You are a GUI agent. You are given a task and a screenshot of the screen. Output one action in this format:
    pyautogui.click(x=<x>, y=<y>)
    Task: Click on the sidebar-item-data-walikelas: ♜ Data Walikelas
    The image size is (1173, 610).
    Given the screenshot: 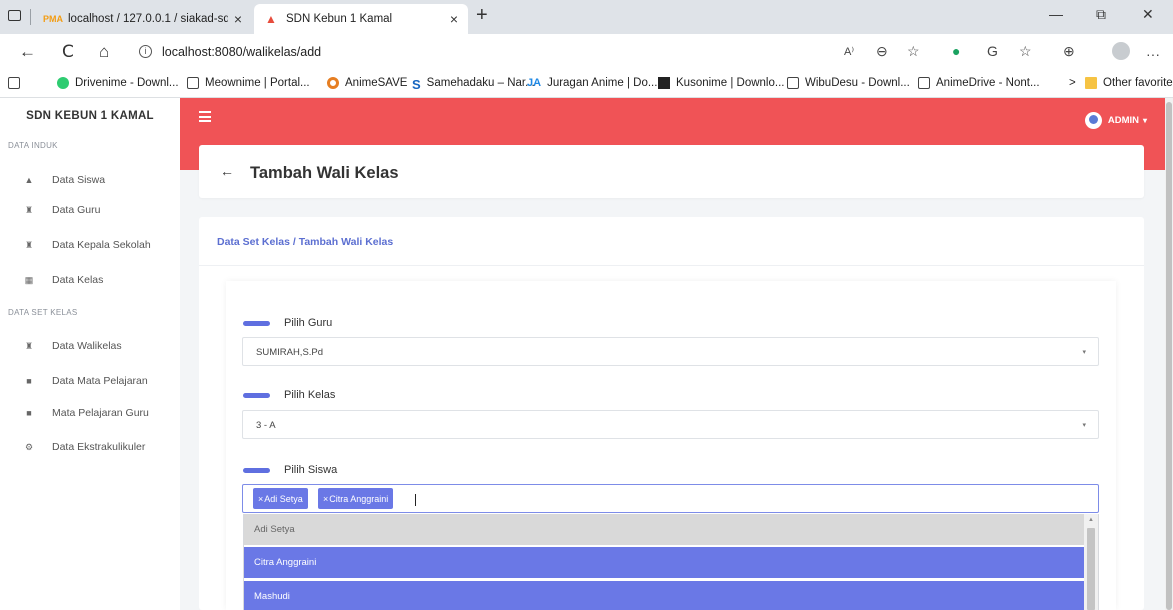 What is the action you would take?
    pyautogui.click(x=72, y=346)
    